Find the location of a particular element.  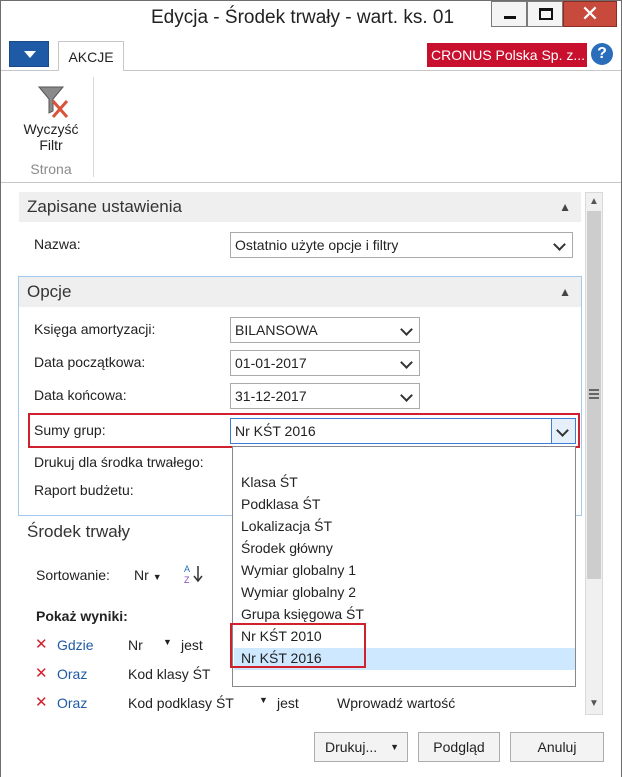

ledger-label: Księga amortyzacji: is located at coordinates (95, 329).